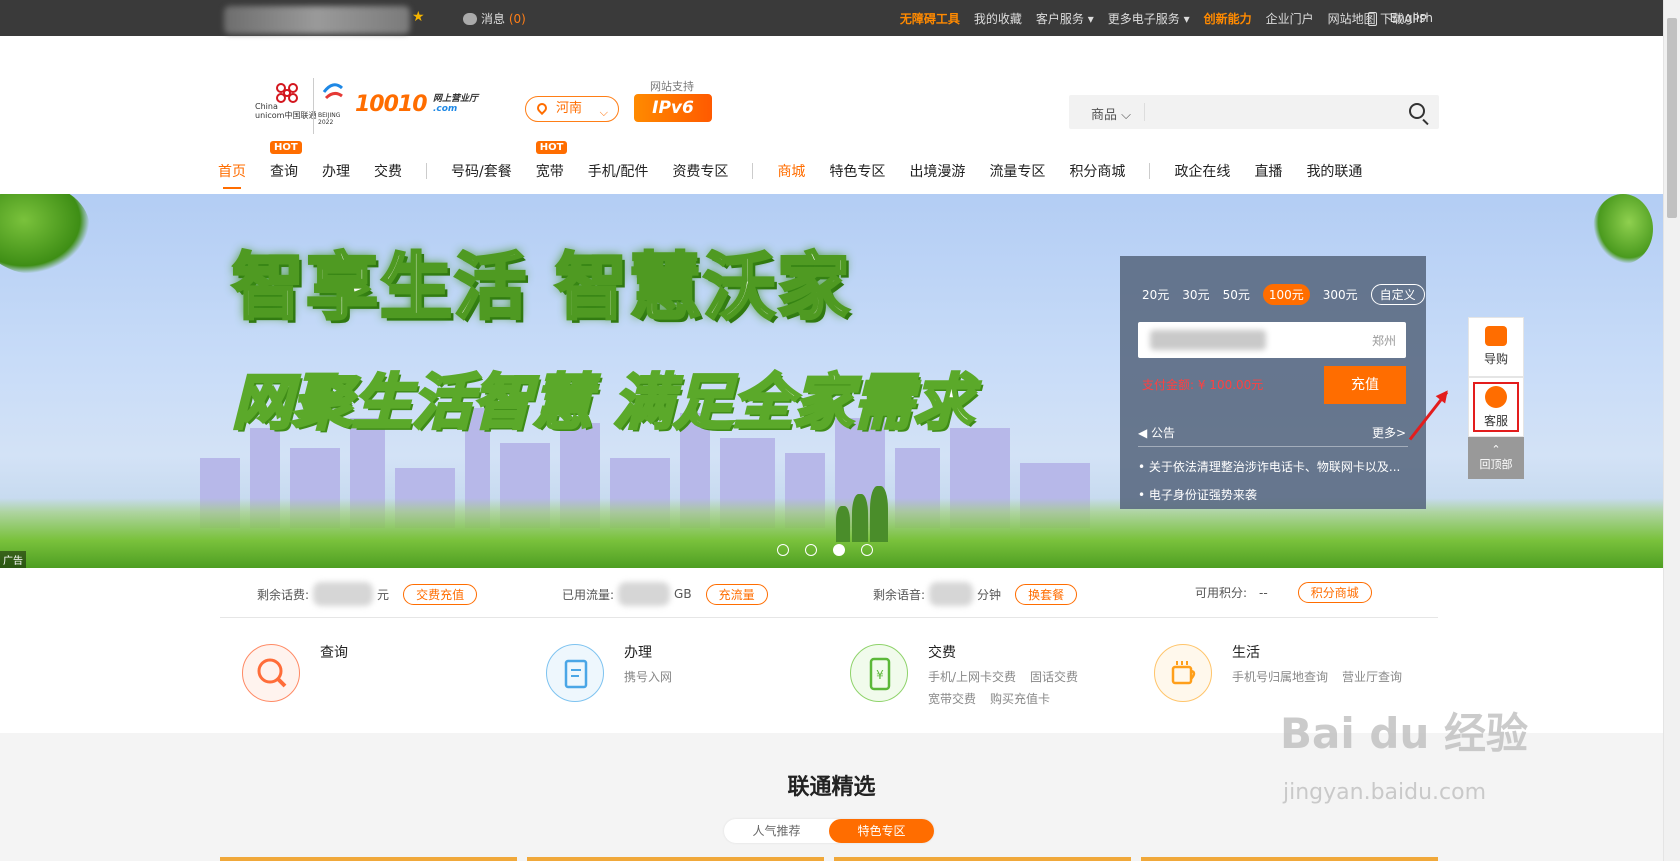  What do you see at coordinates (1283, 592) in the screenshot?
I see `points-stat: 可用积分: -- 积分商城` at bounding box center [1283, 592].